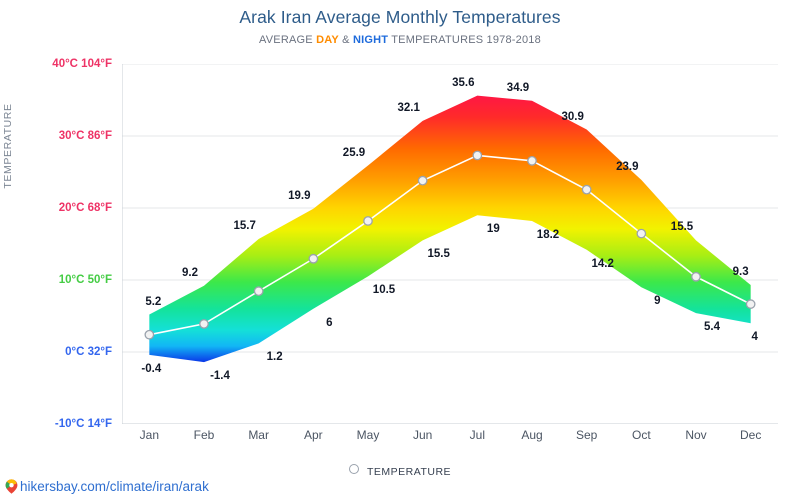 The height and width of the screenshot is (500, 800). I want to click on y-axis-tick-label: 0°C 32°F, so click(88, 352).